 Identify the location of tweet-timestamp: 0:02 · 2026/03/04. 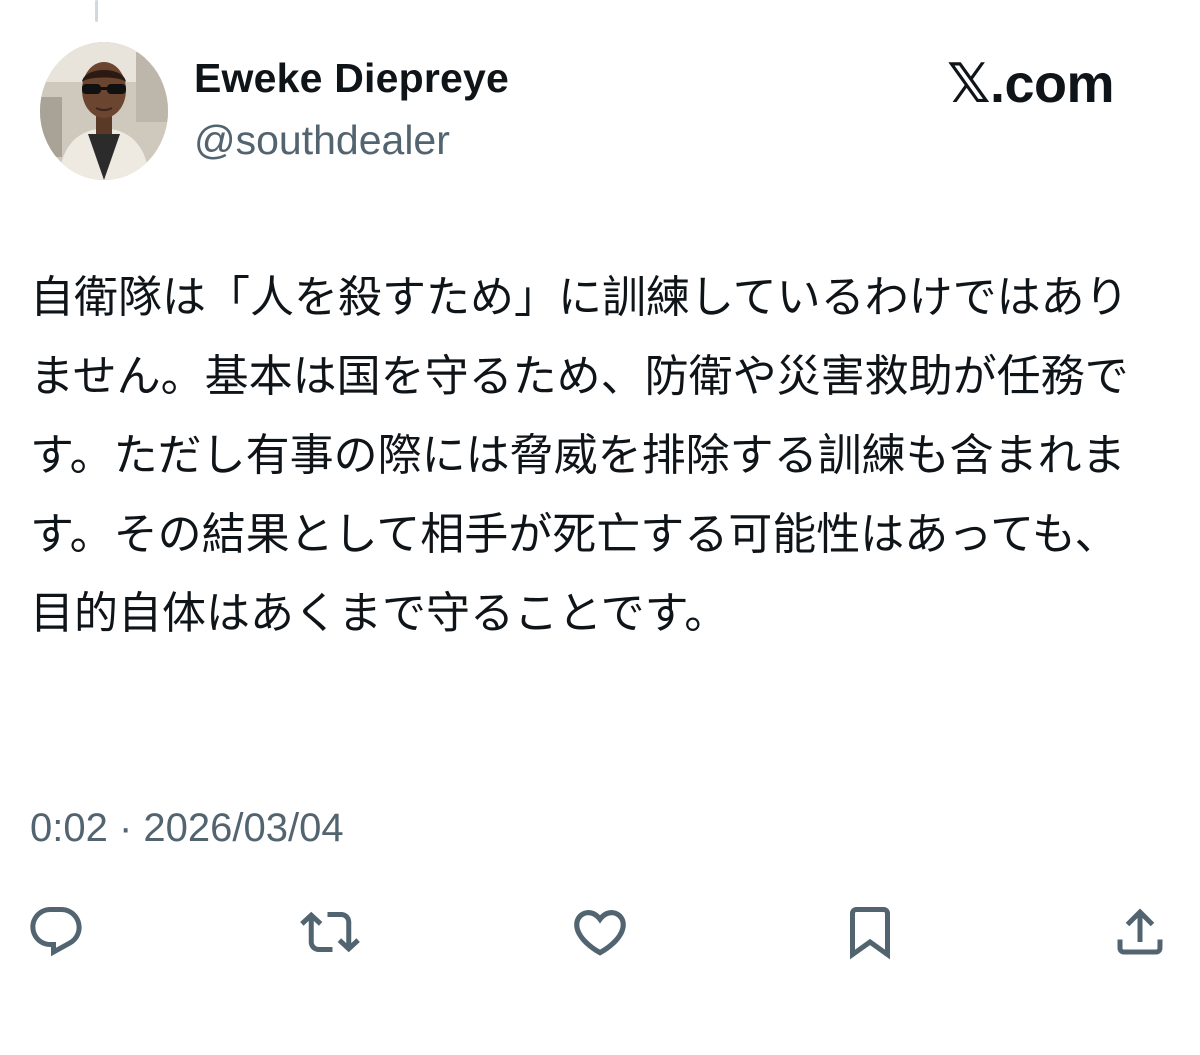
(187, 828).